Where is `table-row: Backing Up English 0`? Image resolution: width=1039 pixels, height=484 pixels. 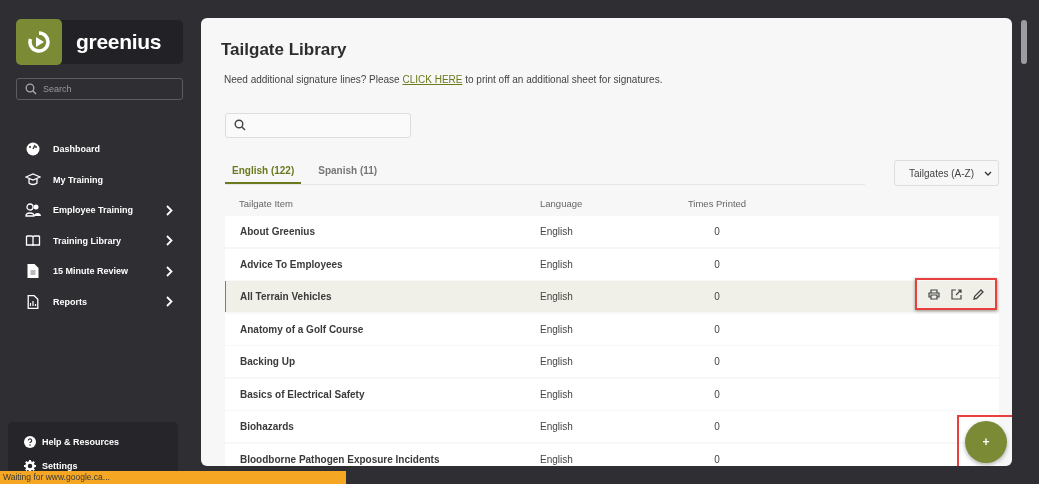
table-row: Backing Up English 0 is located at coordinates (612, 361).